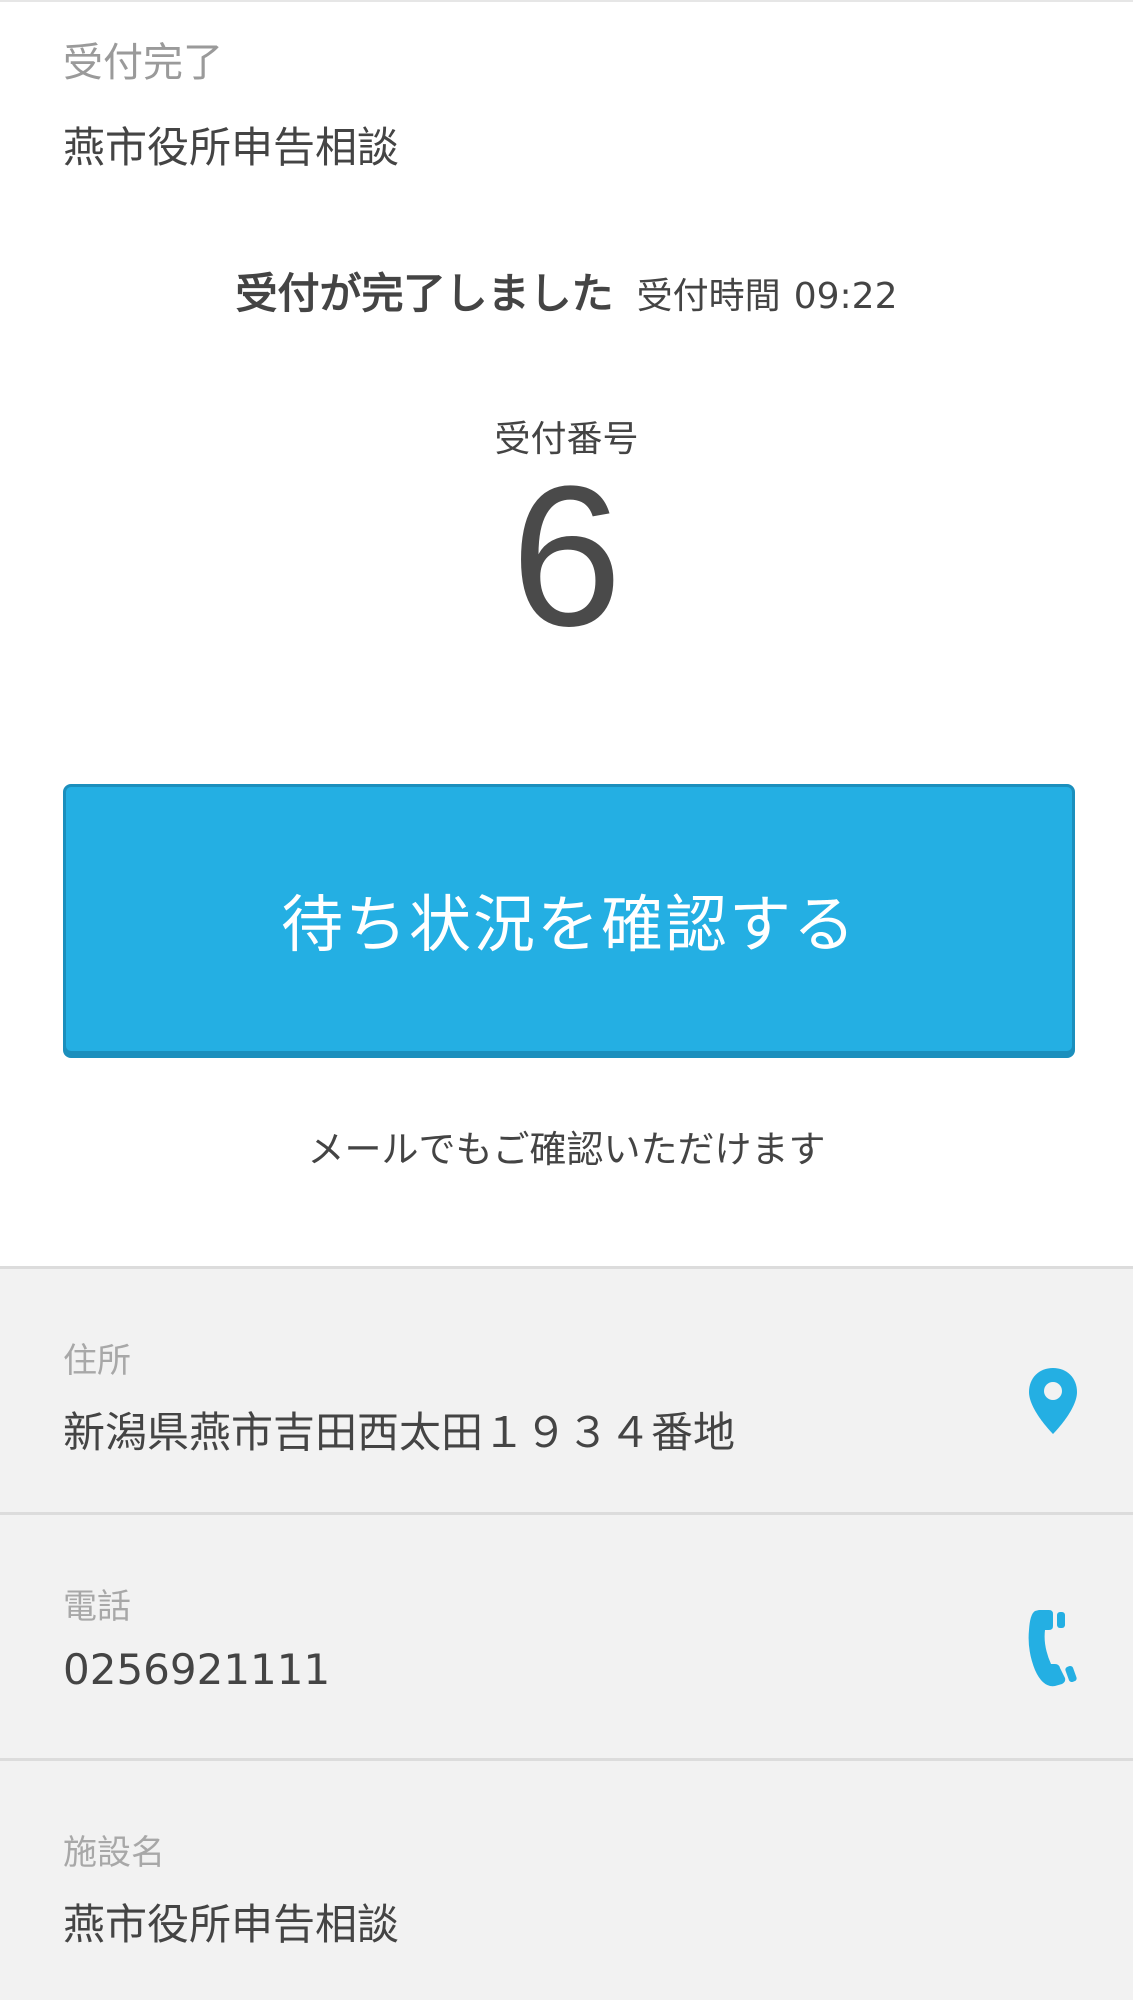  What do you see at coordinates (566, 1638) in the screenshot?
I see `phone-row: 電話 0256921111` at bounding box center [566, 1638].